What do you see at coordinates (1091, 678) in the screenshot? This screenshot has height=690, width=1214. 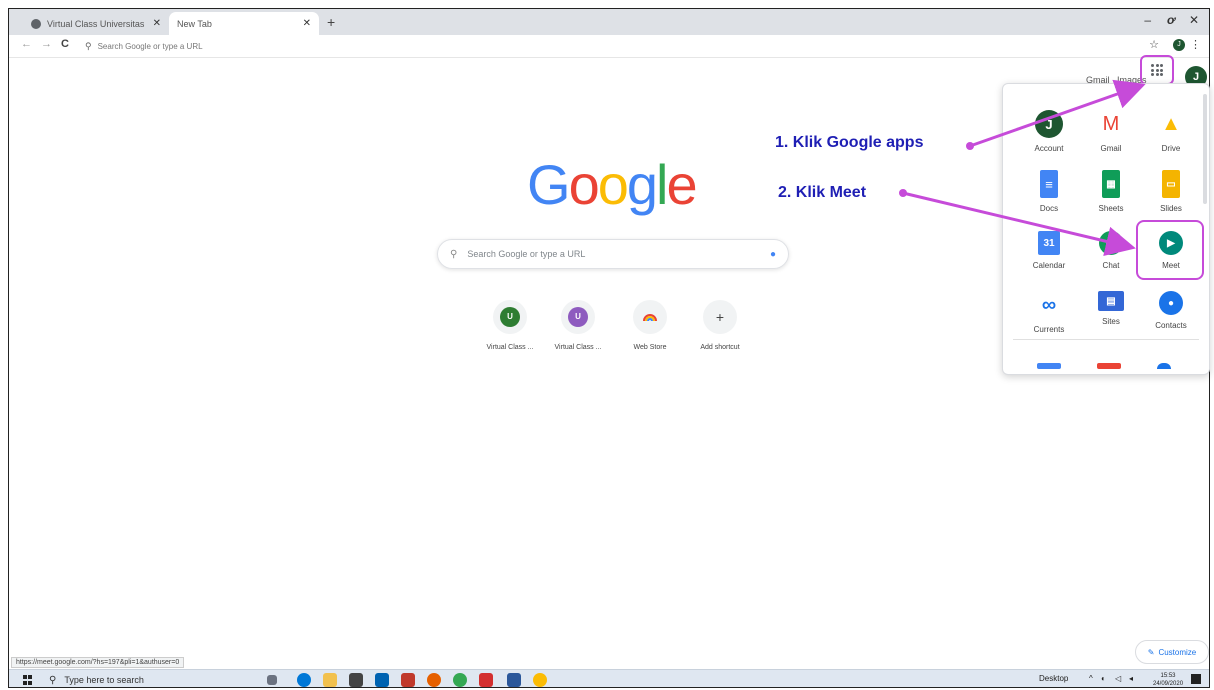 I see `tray-chevron-icon: ^` at bounding box center [1091, 678].